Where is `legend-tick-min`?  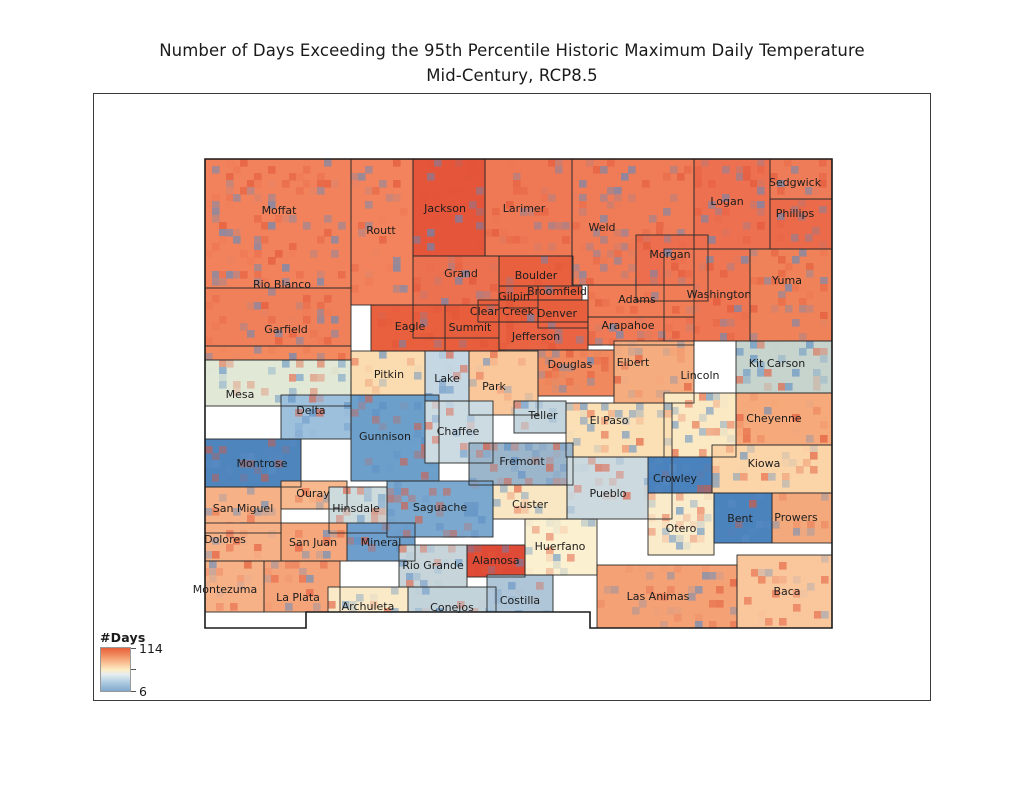 legend-tick-min is located at coordinates (133, 691).